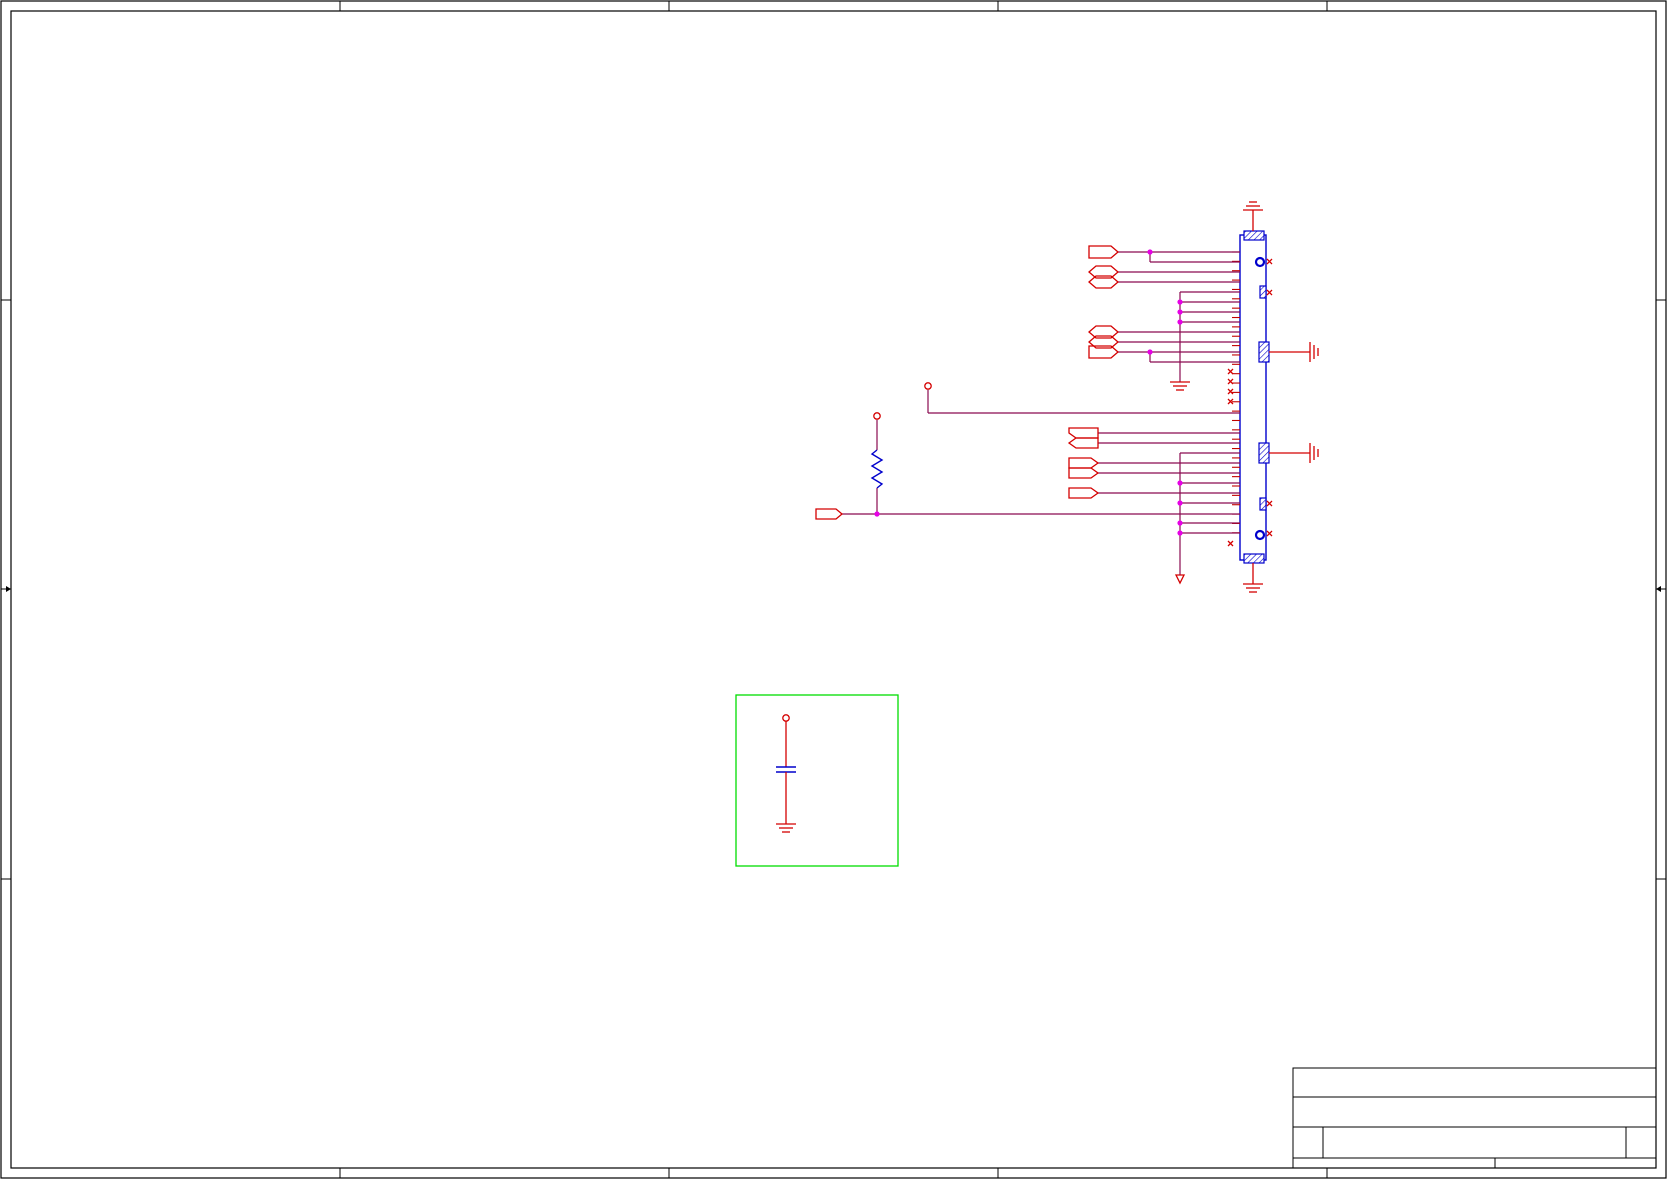 This screenshot has height=1179, width=1667. I want to click on port-connectors, so click(967, 382).